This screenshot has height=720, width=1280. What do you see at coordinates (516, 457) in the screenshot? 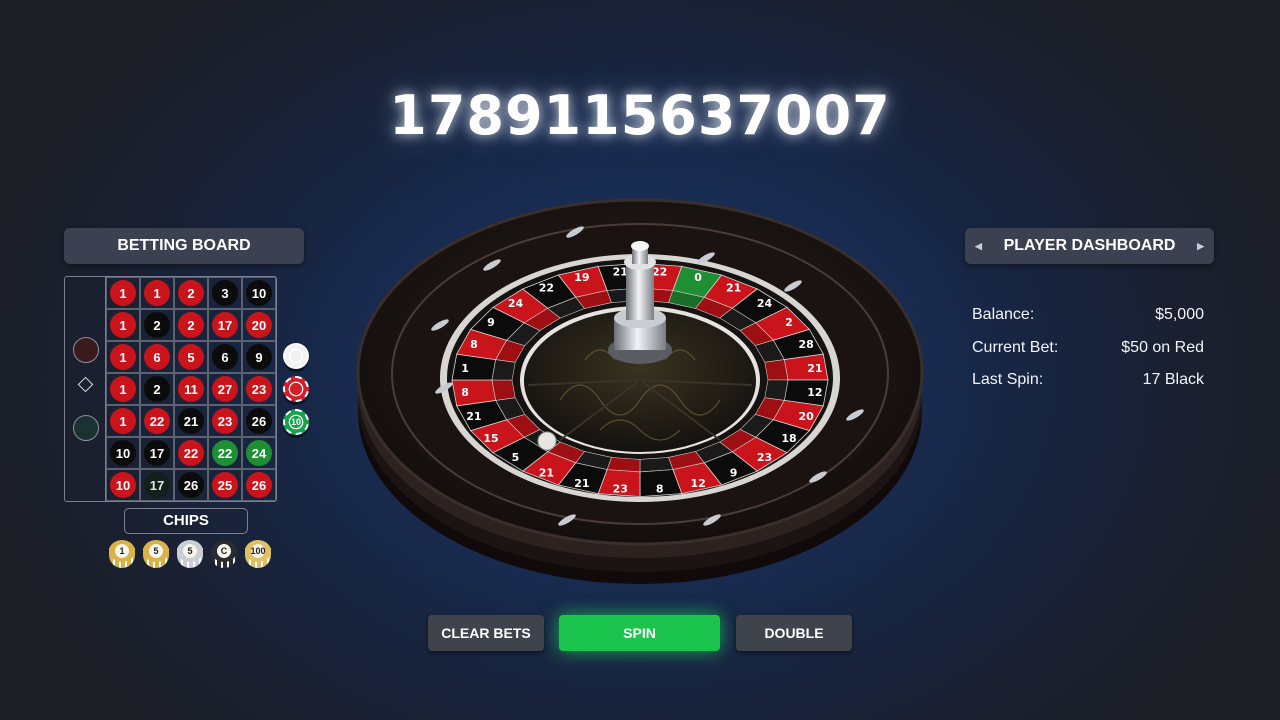
I see `wheel-pocket-label: 5` at bounding box center [516, 457].